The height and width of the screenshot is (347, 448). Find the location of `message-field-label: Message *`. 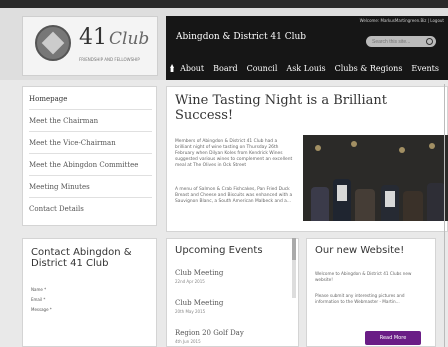

message-field-label: Message * is located at coordinates (41, 309).